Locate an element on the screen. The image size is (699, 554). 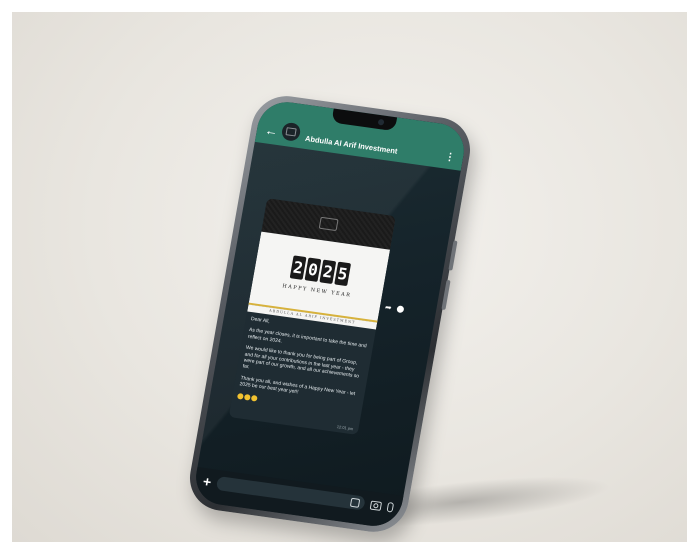
message-time: 12:01 pm is located at coordinates (345, 428).